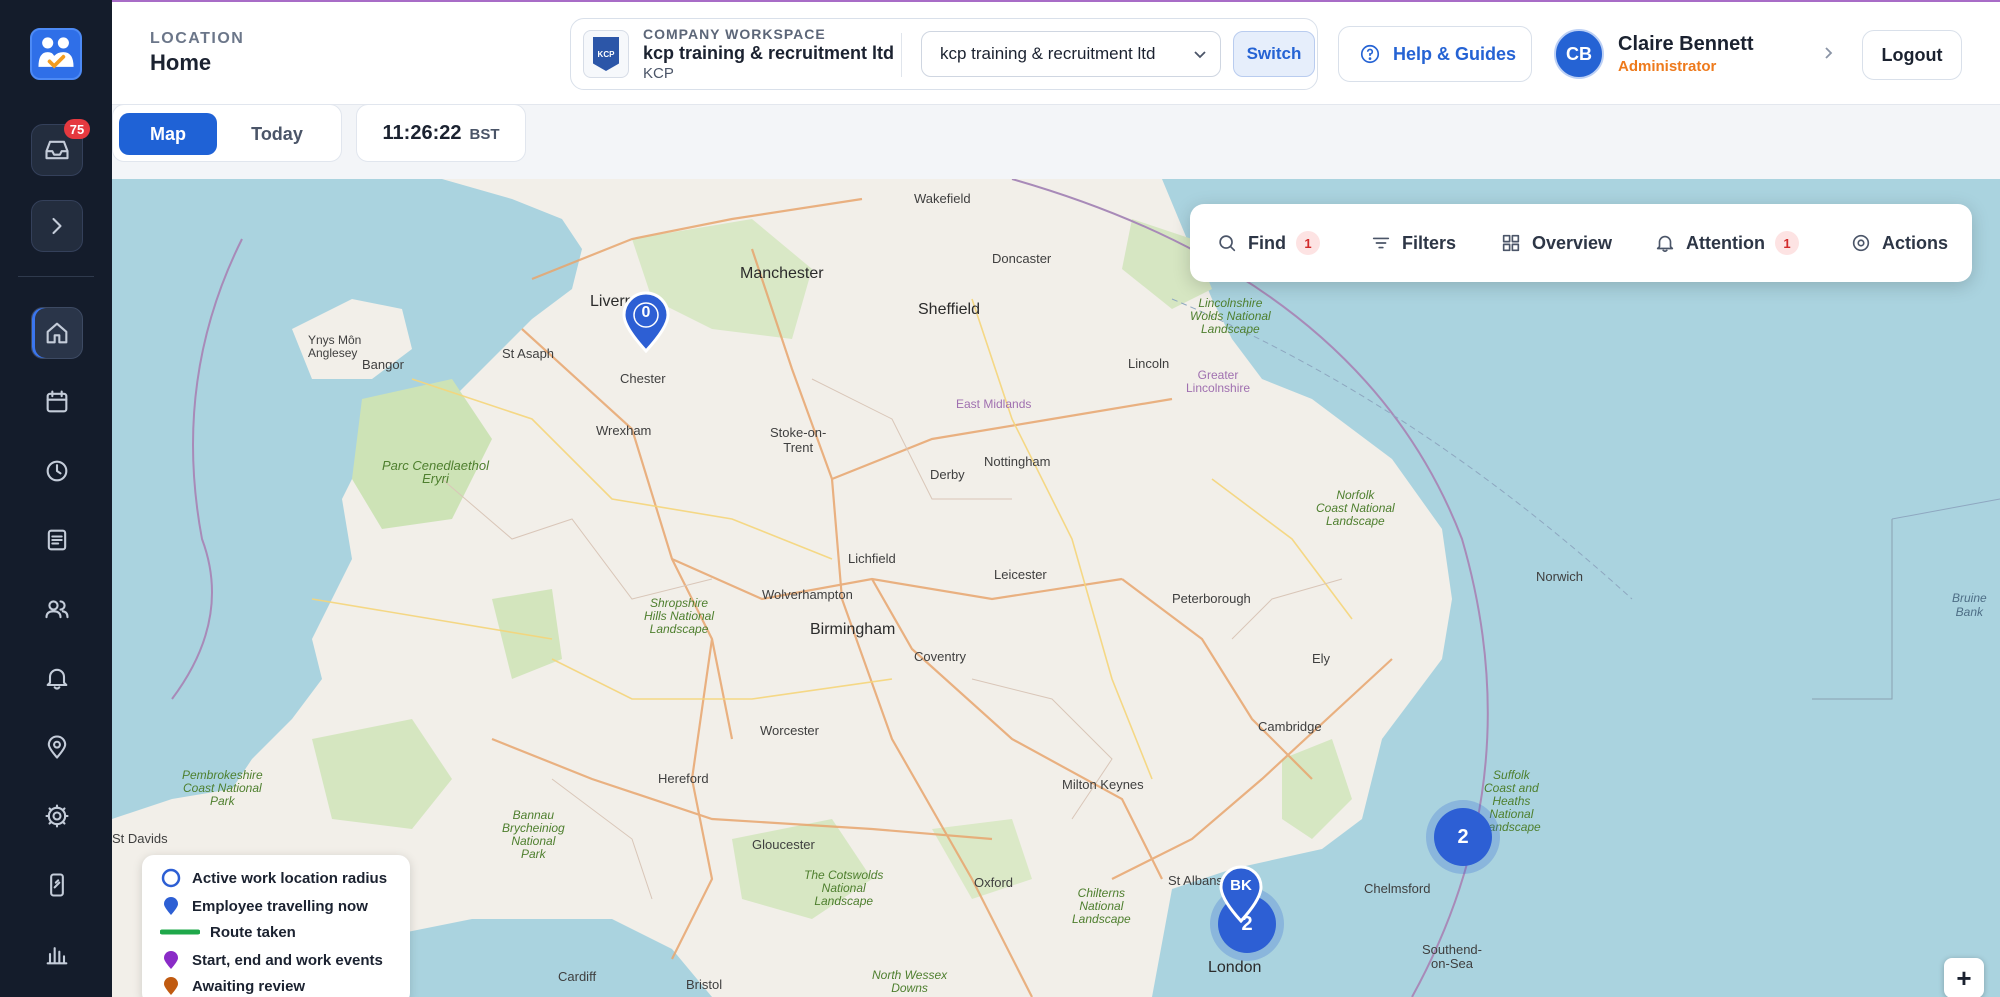  I want to click on document-icon, so click(57, 540).